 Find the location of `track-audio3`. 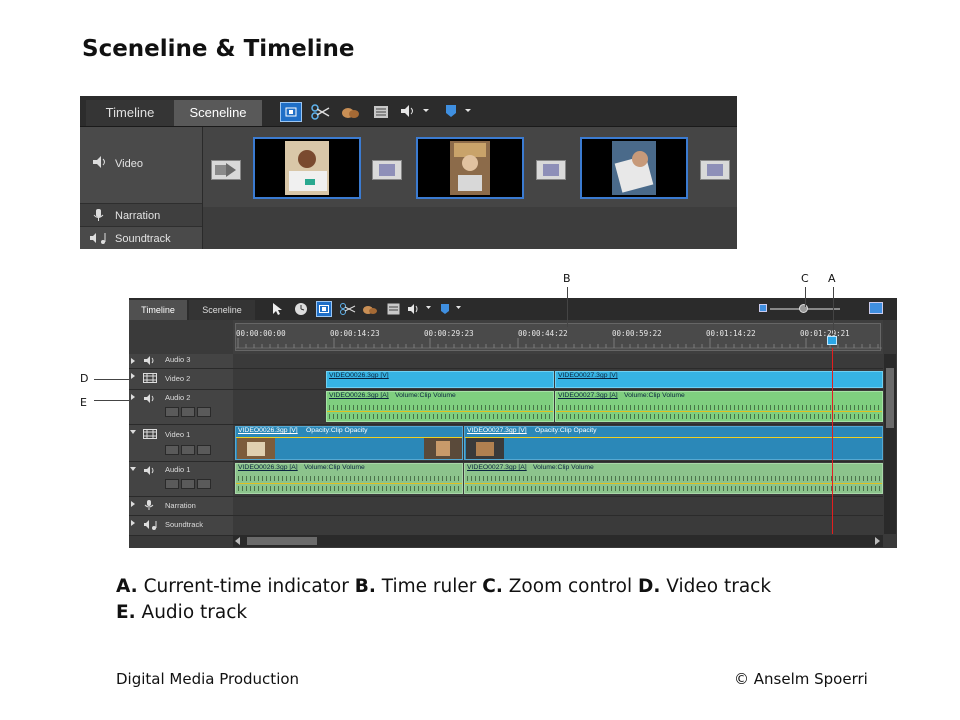

track-audio3 is located at coordinates (558, 361).